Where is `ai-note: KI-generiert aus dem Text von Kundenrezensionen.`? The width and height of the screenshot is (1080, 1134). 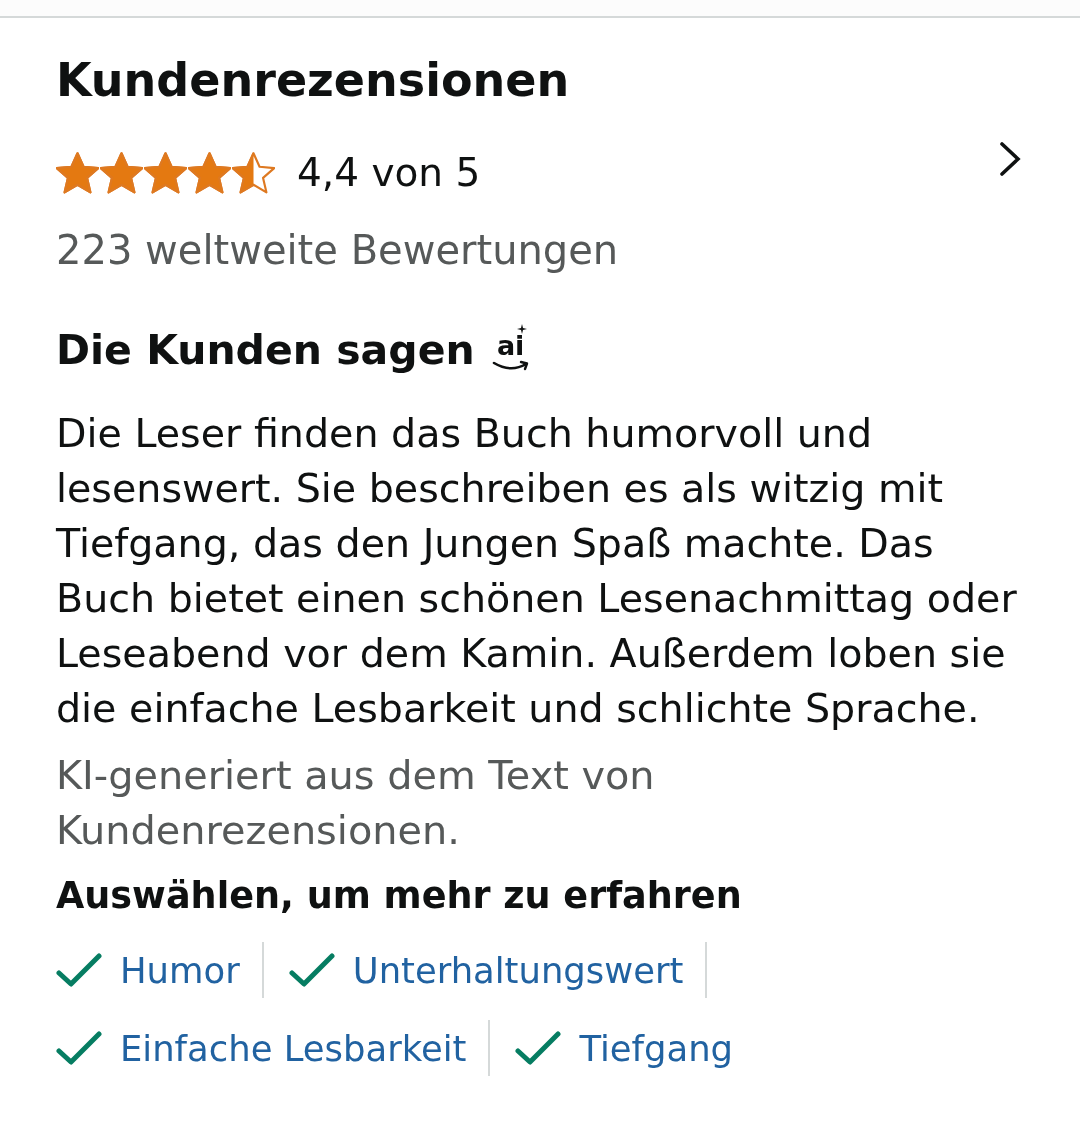
ai-note: KI-generiert aus dem Text von Kundenrezensionen. is located at coordinates (356, 803).